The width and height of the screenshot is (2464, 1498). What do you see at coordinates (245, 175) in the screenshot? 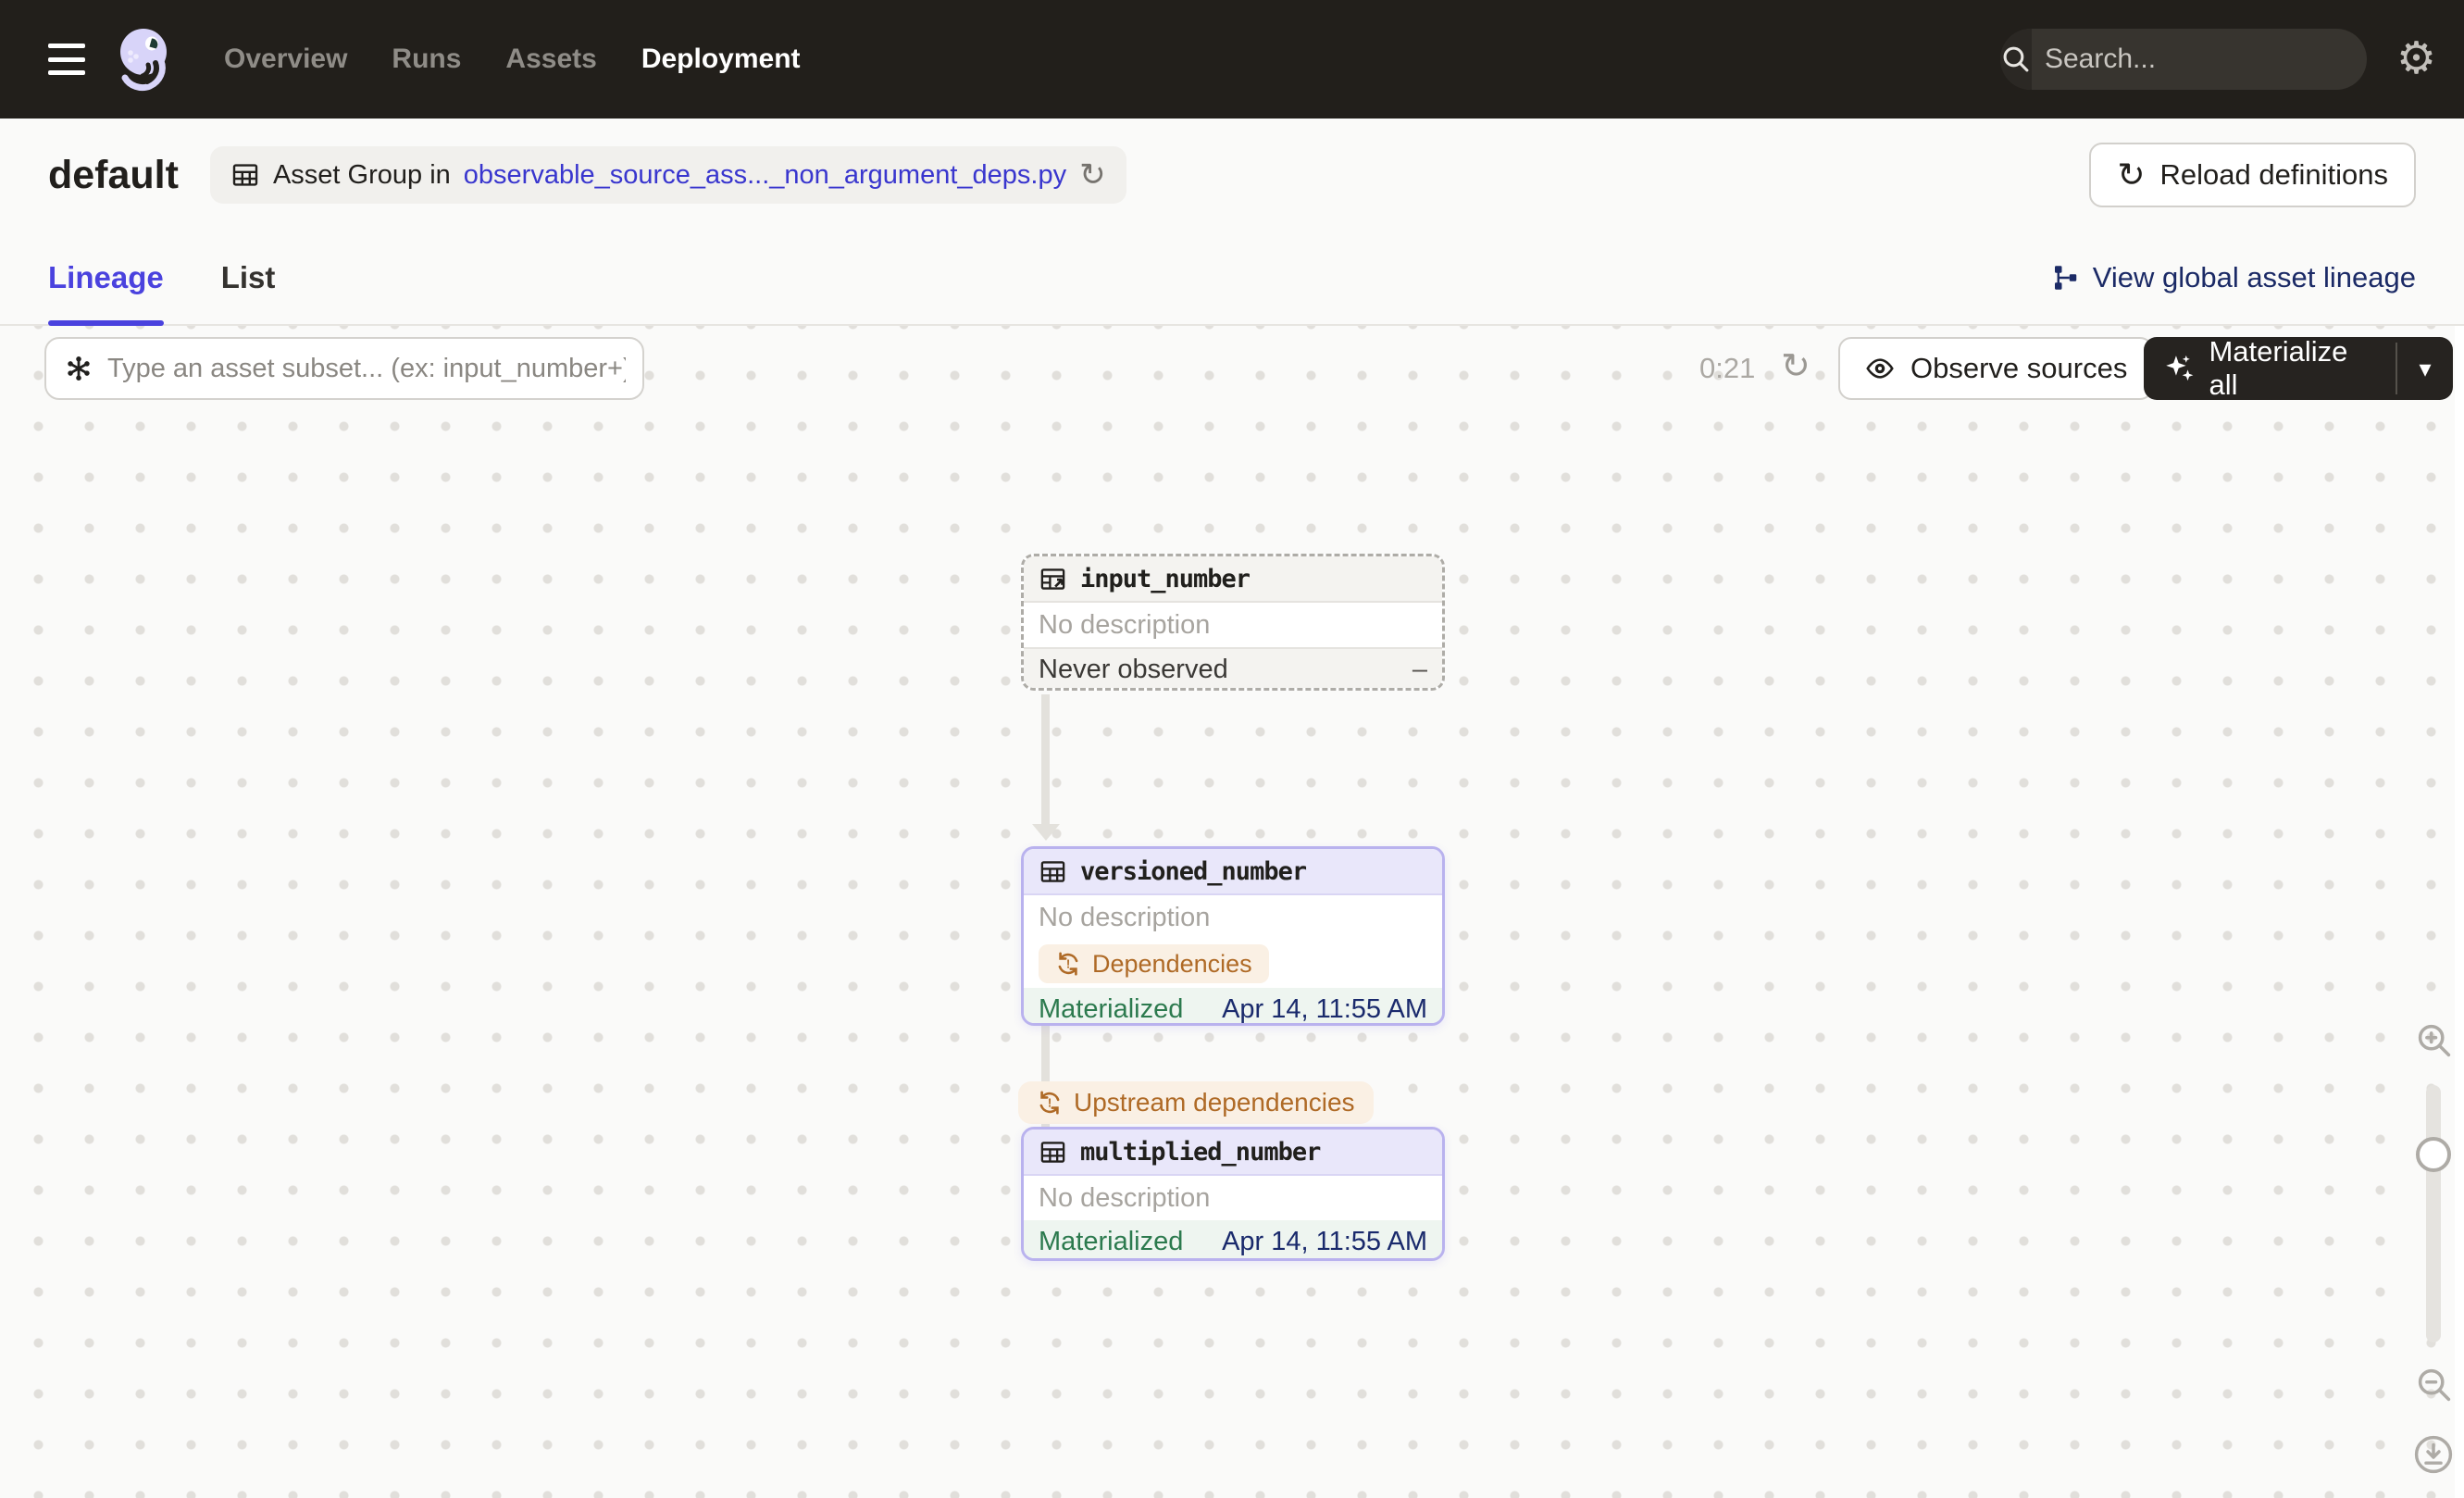
I see `asset-group-icon` at bounding box center [245, 175].